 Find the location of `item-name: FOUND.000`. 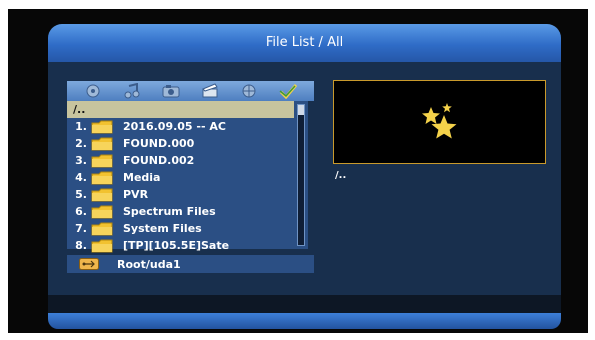

item-name: FOUND.000 is located at coordinates (159, 143).